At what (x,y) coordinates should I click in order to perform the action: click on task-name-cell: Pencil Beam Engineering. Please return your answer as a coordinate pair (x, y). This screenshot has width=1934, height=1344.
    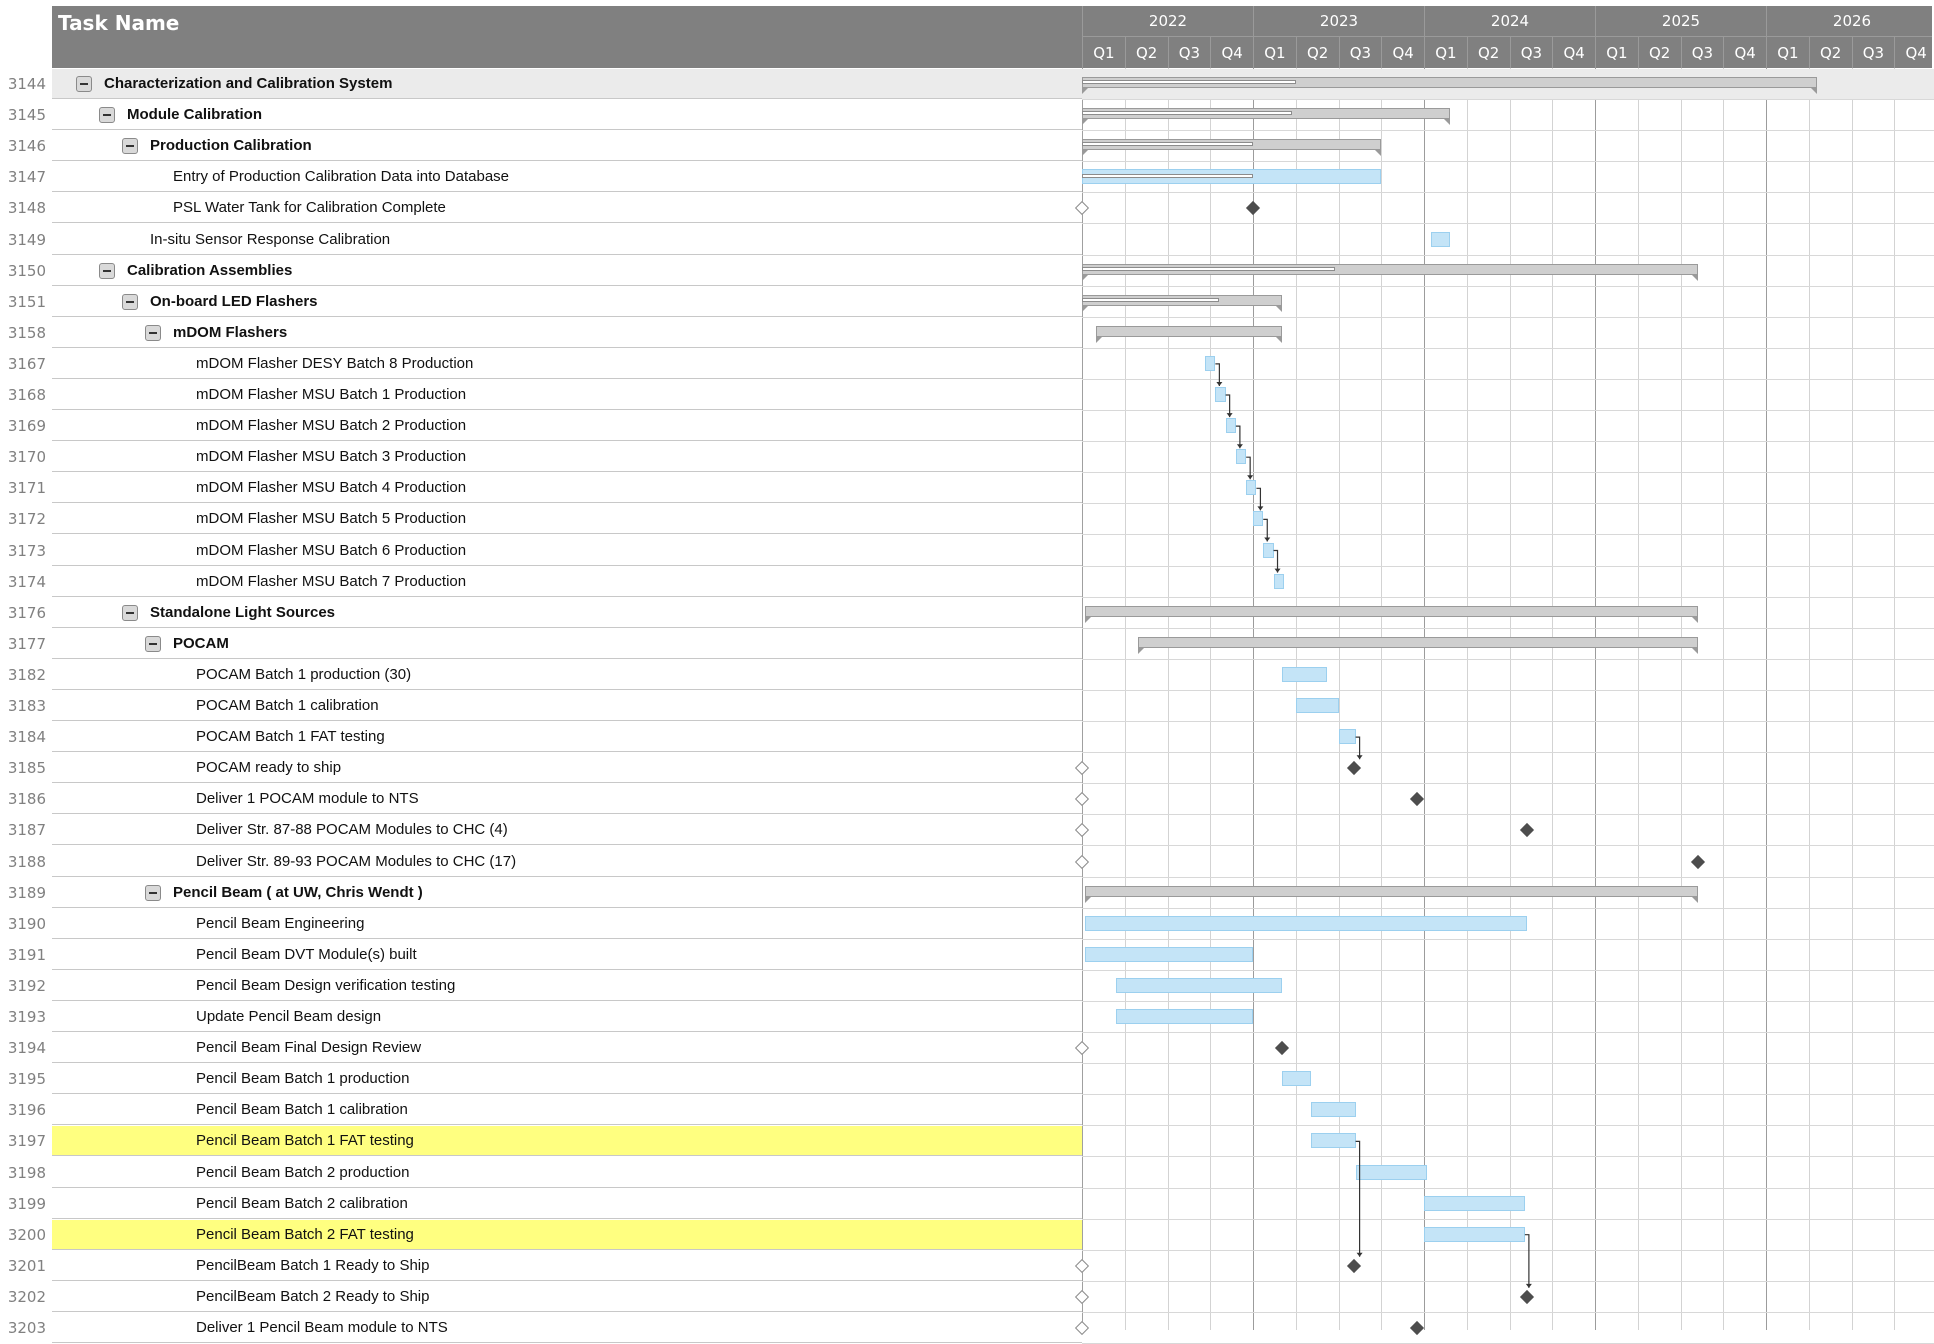
    Looking at the image, I should click on (567, 923).